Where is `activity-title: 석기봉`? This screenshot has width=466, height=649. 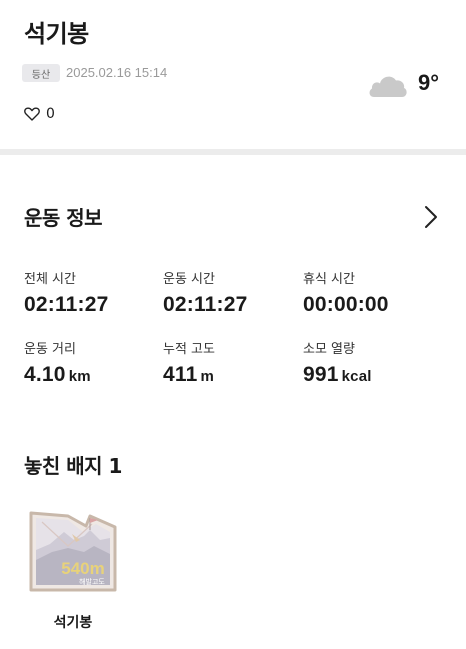 activity-title: 석기봉 is located at coordinates (56, 34).